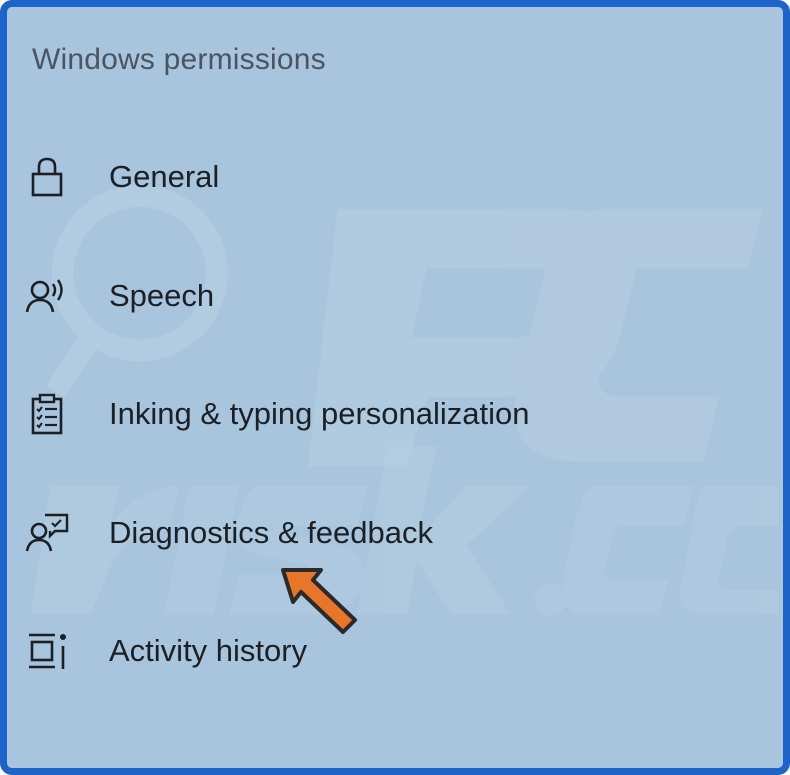 The width and height of the screenshot is (790, 775). What do you see at coordinates (47, 533) in the screenshot?
I see `person-feedback-icon` at bounding box center [47, 533].